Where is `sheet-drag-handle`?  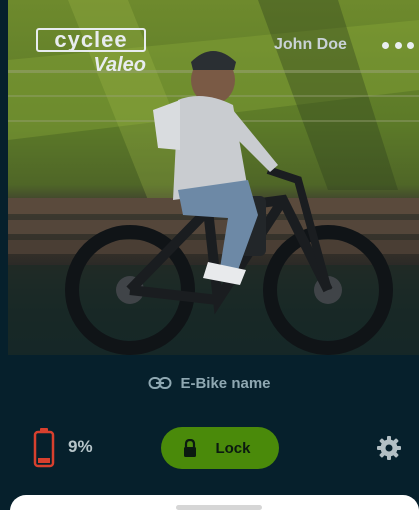 sheet-drag-handle is located at coordinates (219, 507).